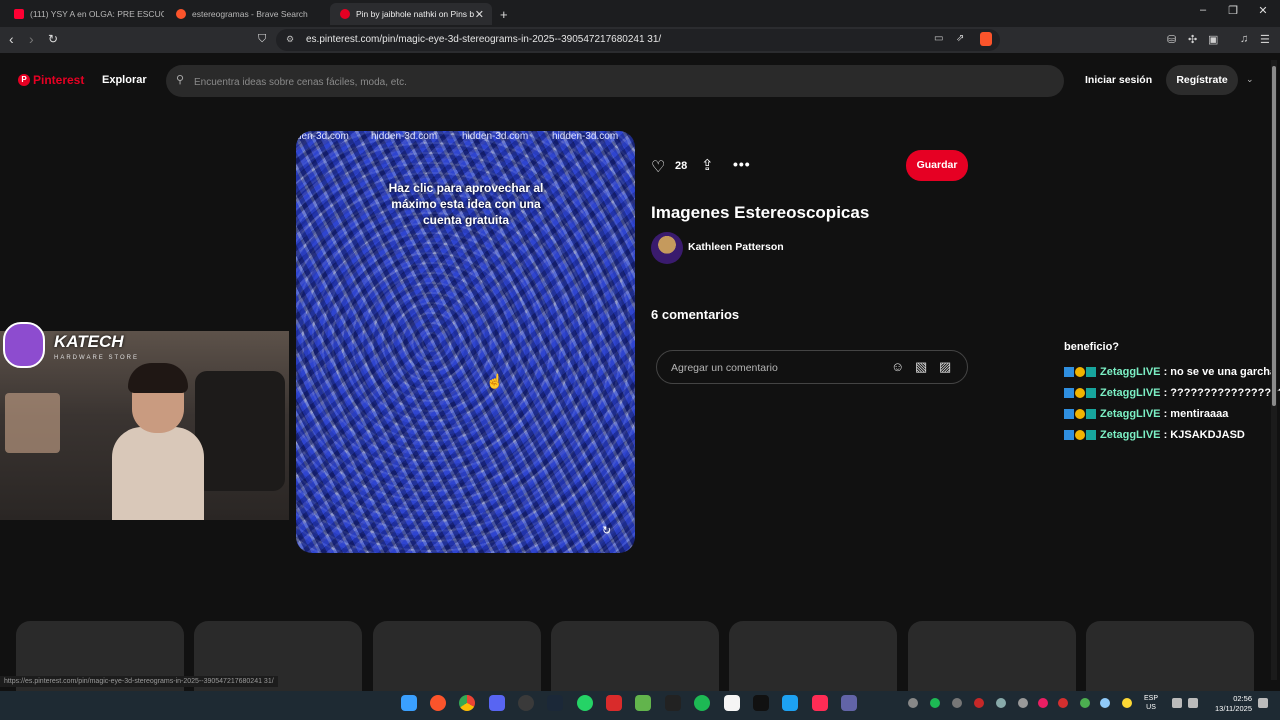 This screenshot has height=720, width=1280. I want to click on chat-text: : KJSAKDJASD, so click(1204, 434).